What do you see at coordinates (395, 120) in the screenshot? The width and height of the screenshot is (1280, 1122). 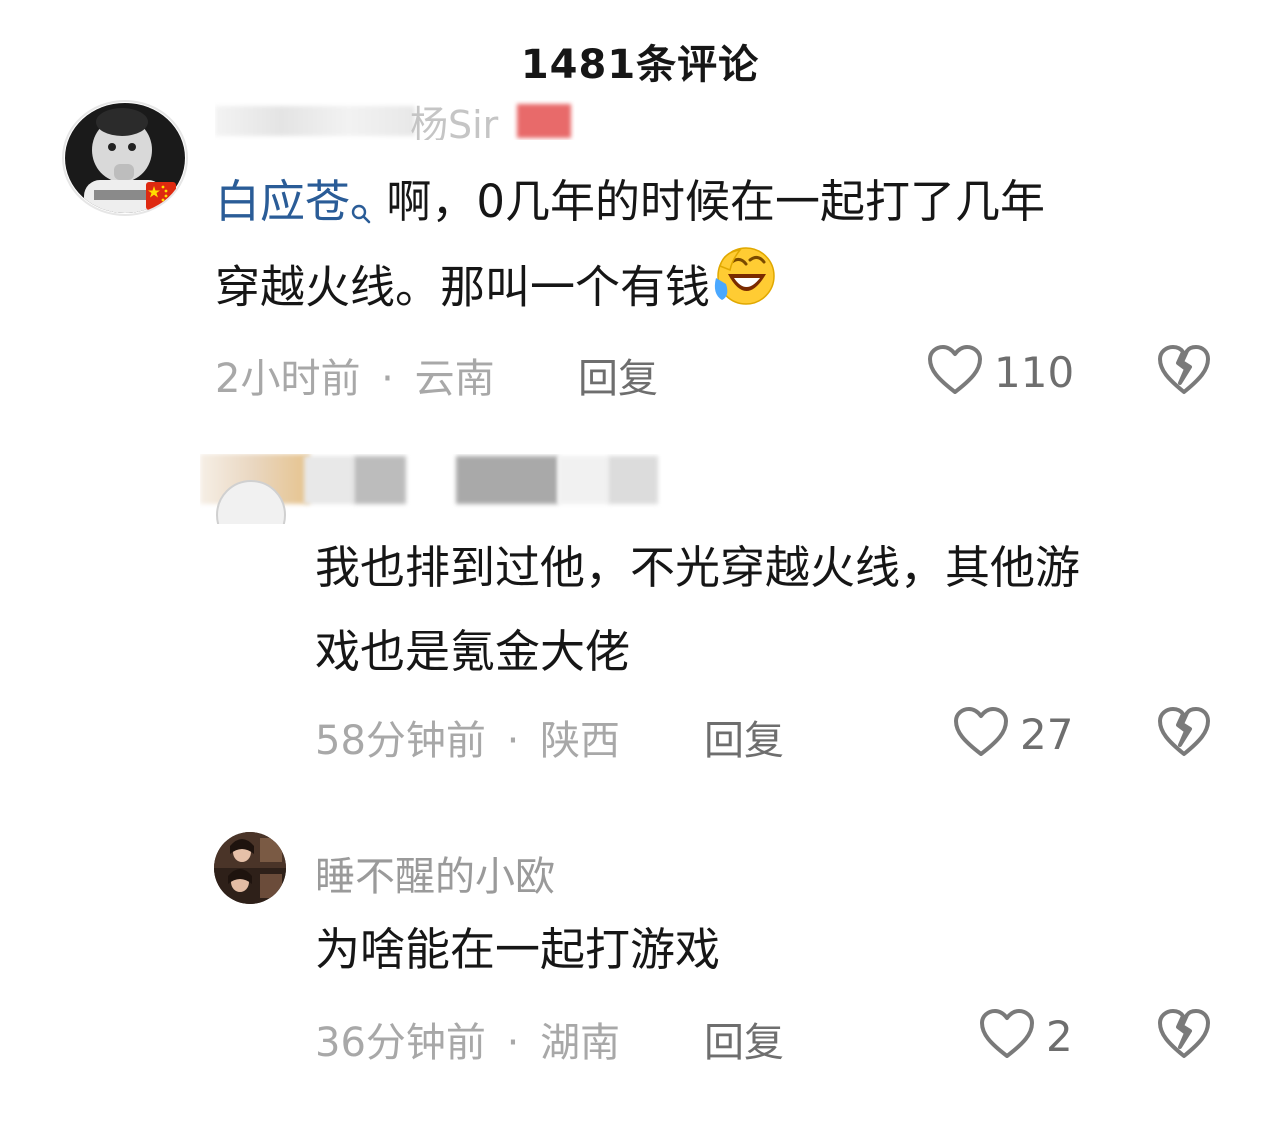 I see `username-blurred: 杨Sir` at bounding box center [395, 120].